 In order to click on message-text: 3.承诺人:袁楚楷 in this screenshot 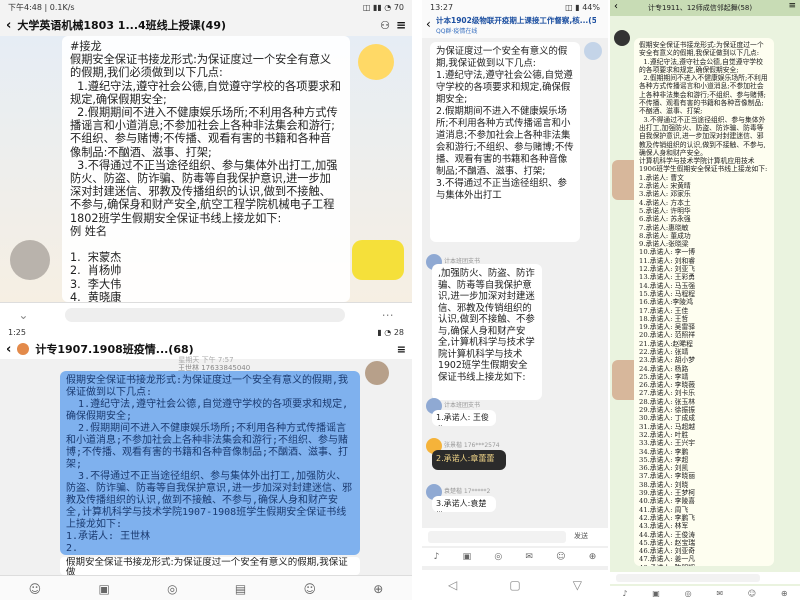, I will do `click(461, 505)`.